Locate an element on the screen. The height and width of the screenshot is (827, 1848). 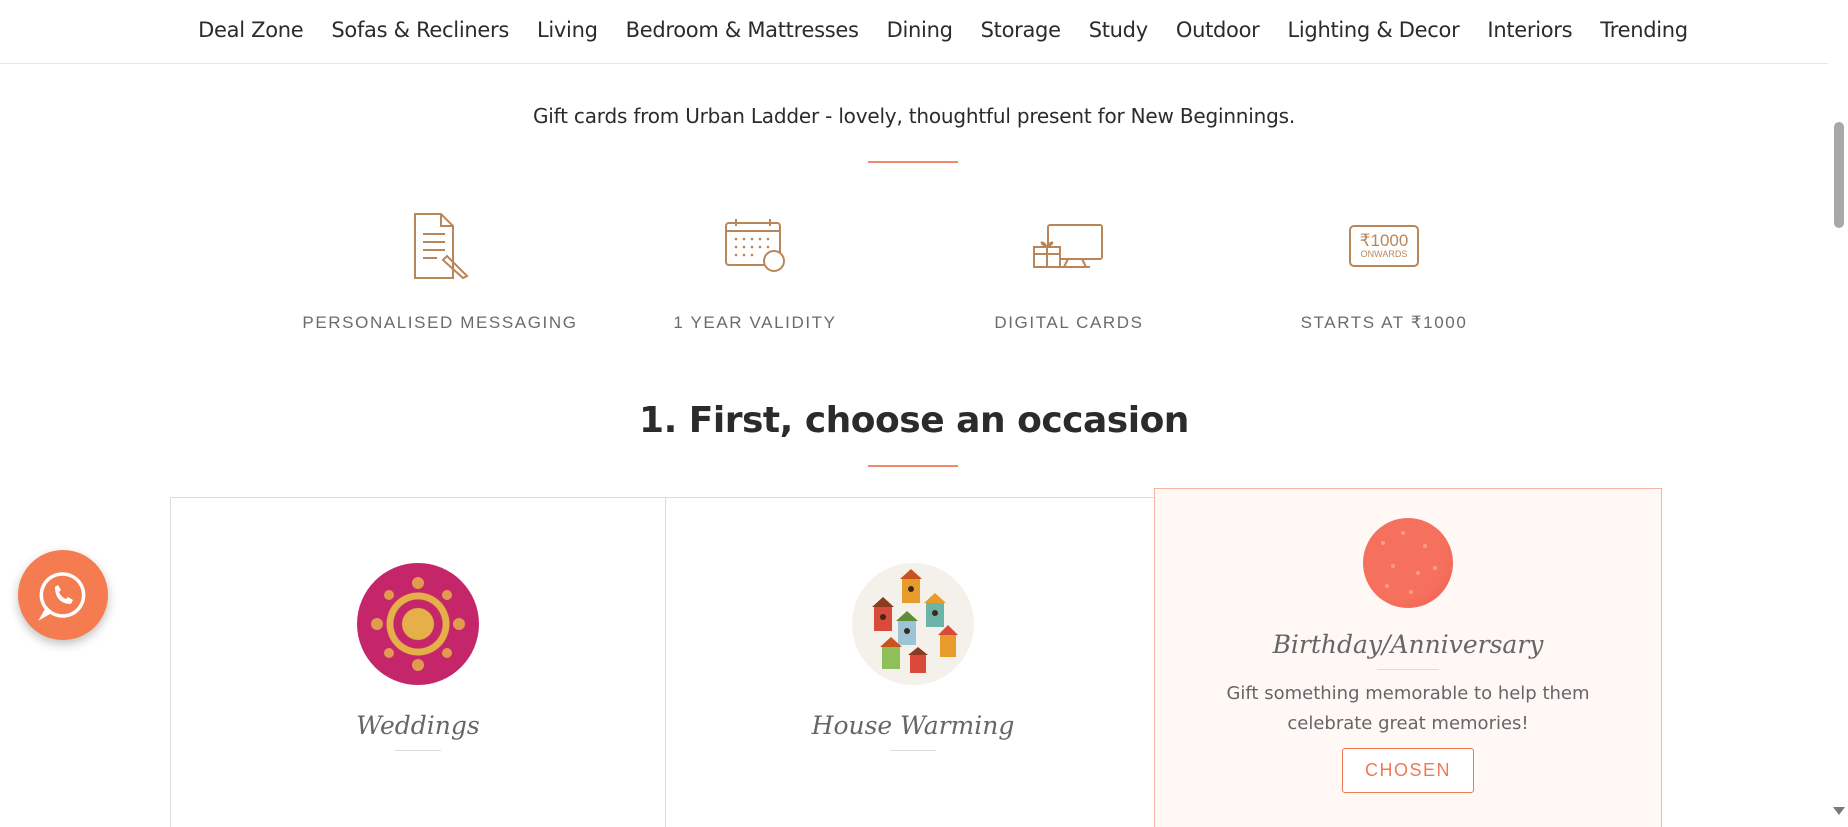
occasion-card-house-warming: House Warming is located at coordinates (913, 662).